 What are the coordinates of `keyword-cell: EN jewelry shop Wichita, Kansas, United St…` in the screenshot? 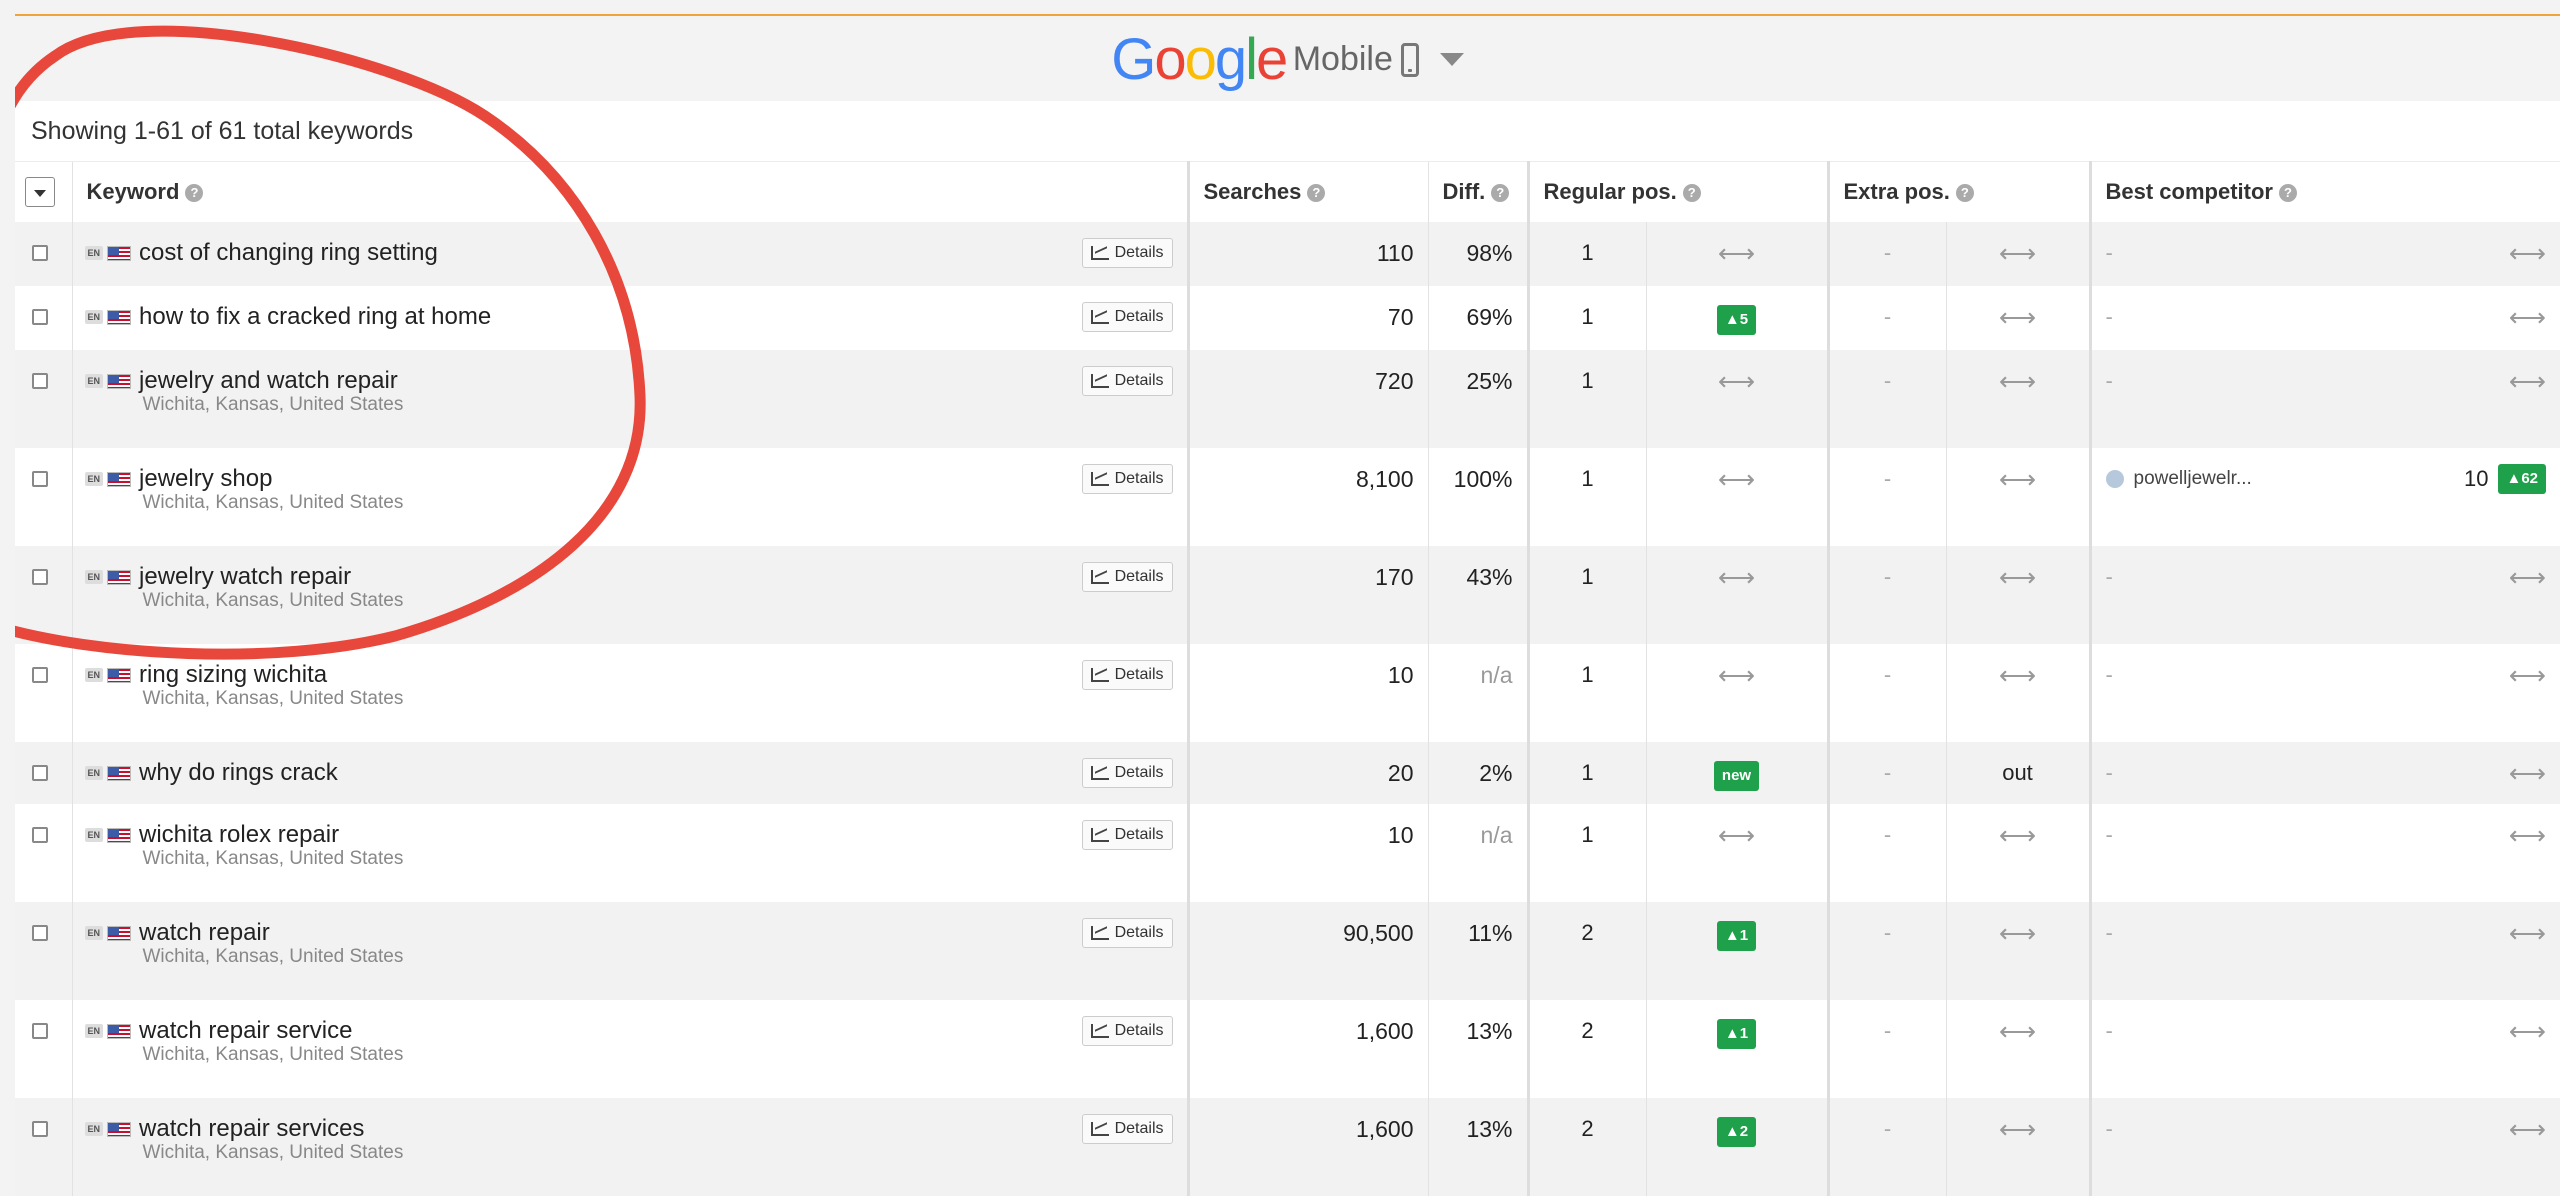 It's located at (629, 497).